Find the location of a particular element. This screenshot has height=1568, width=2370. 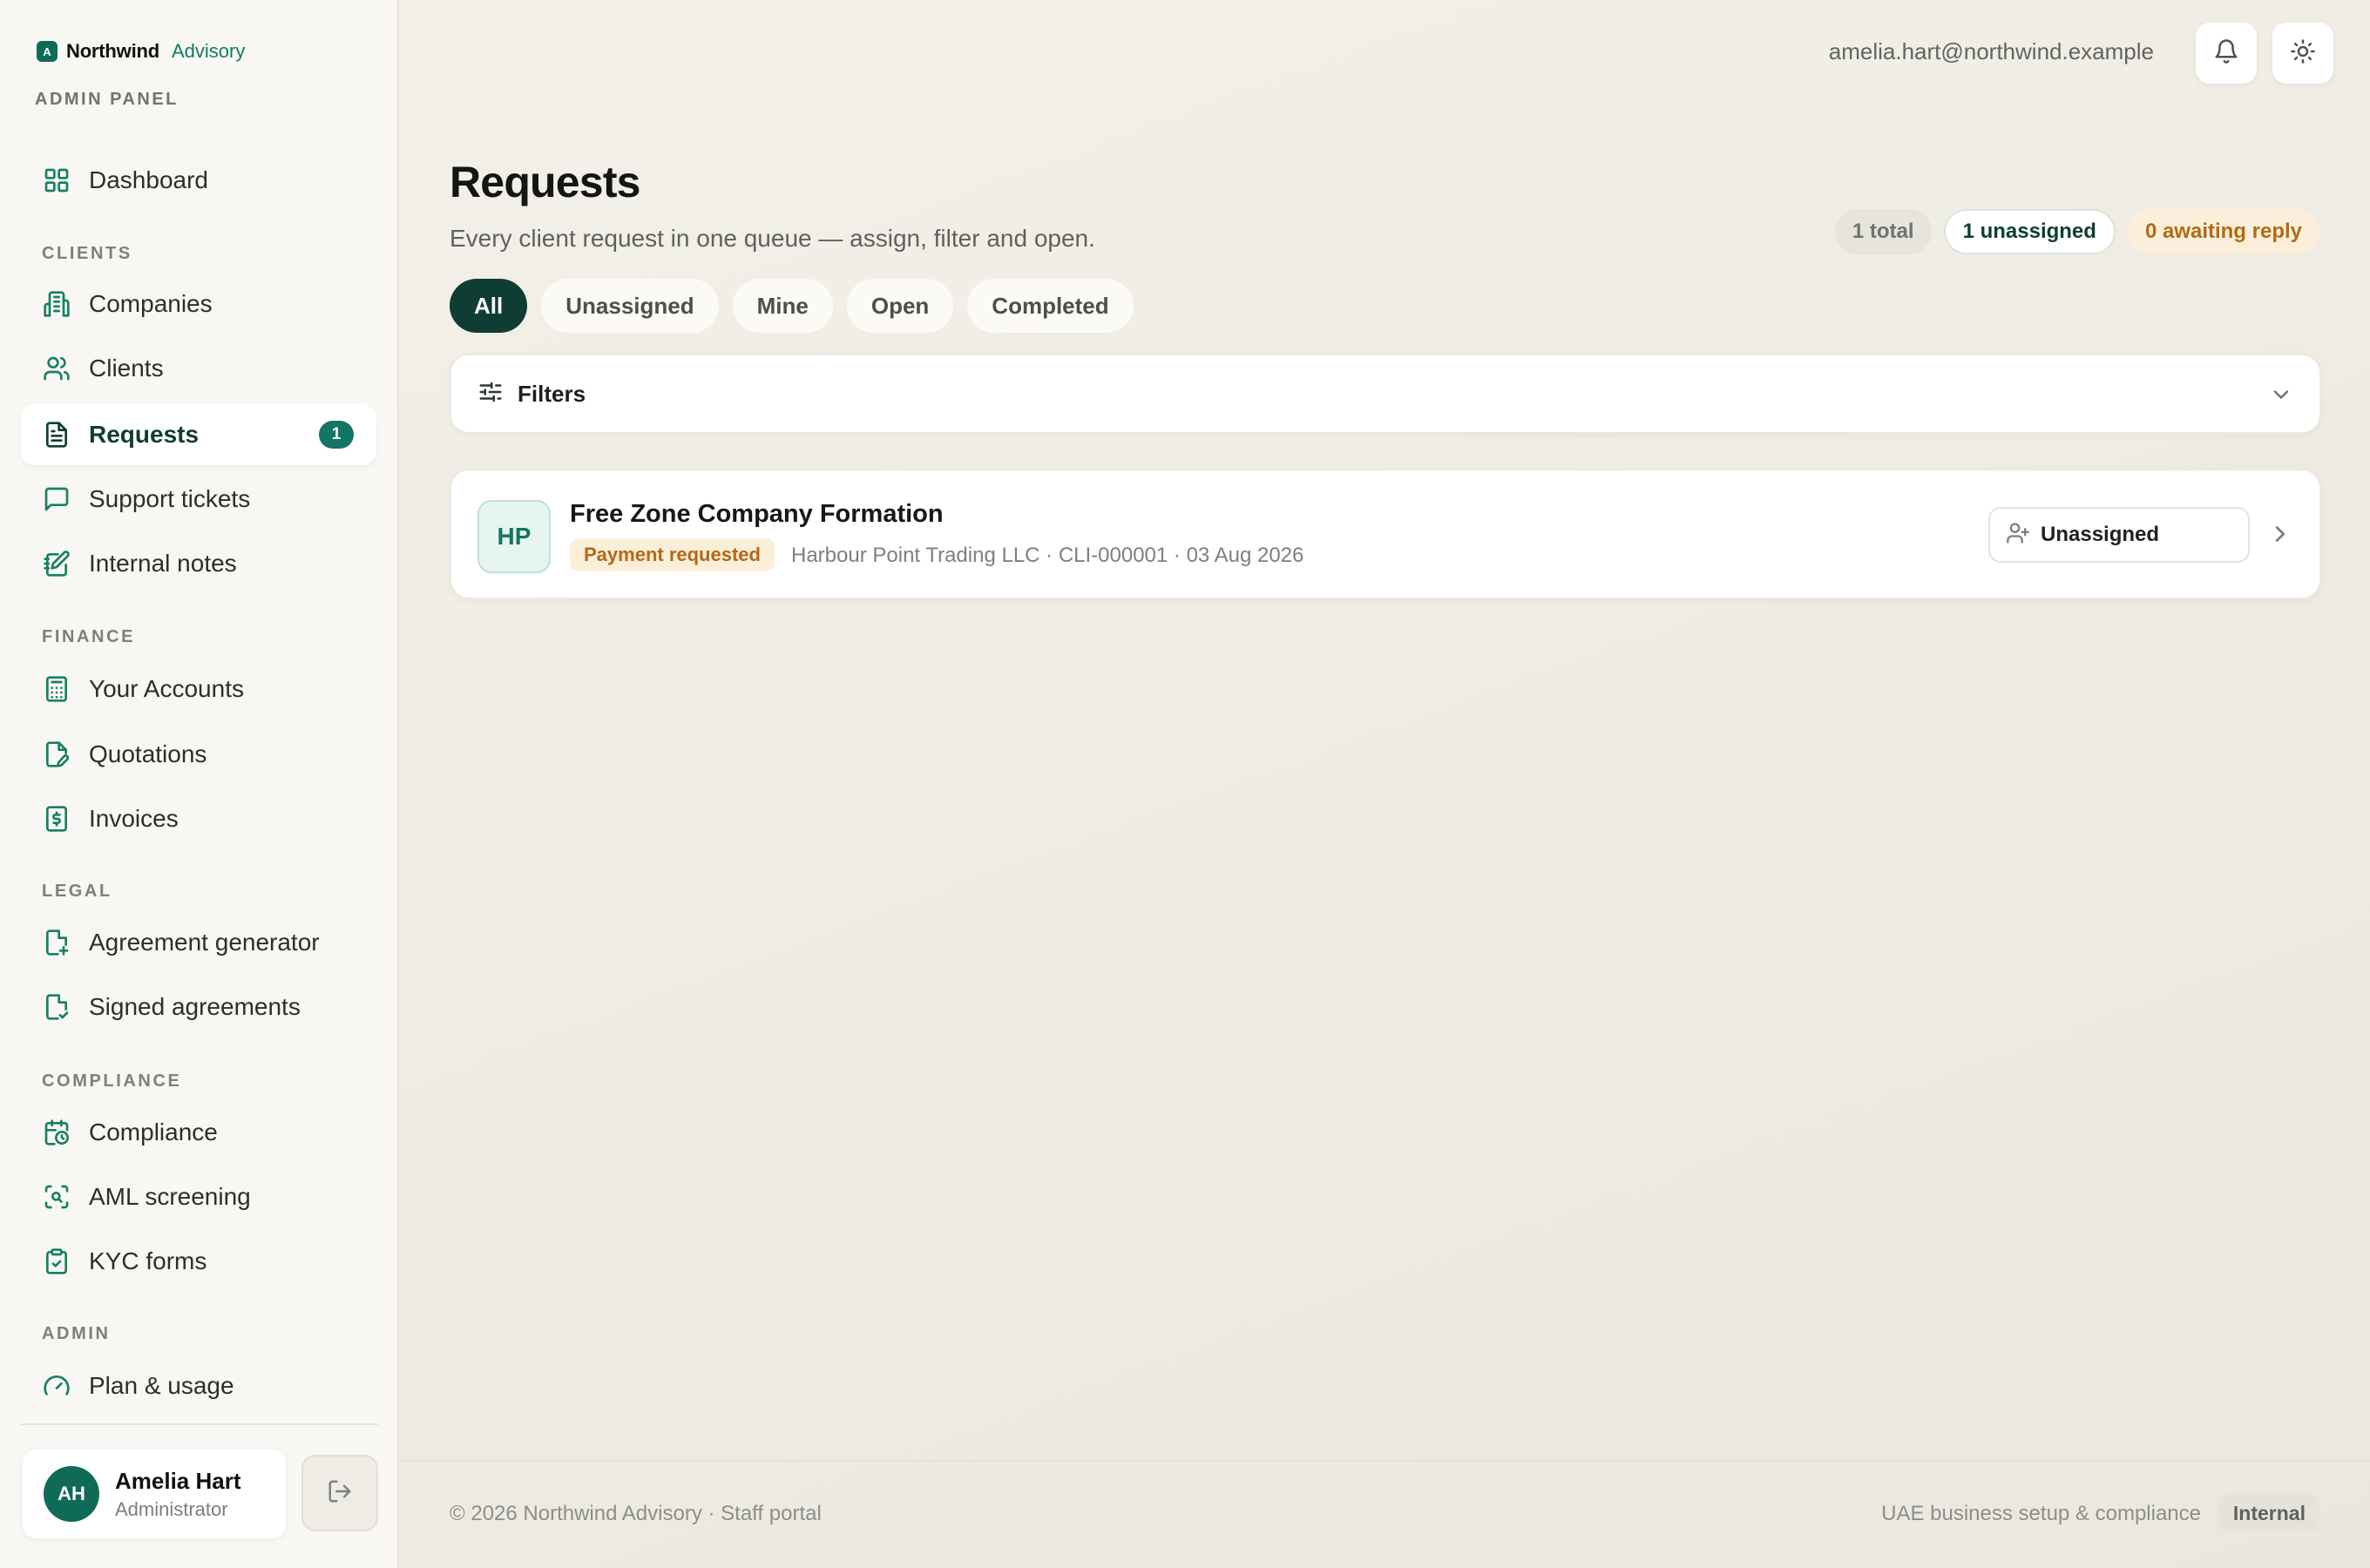

sidebar-item-label: Invoices is located at coordinates (134, 818).